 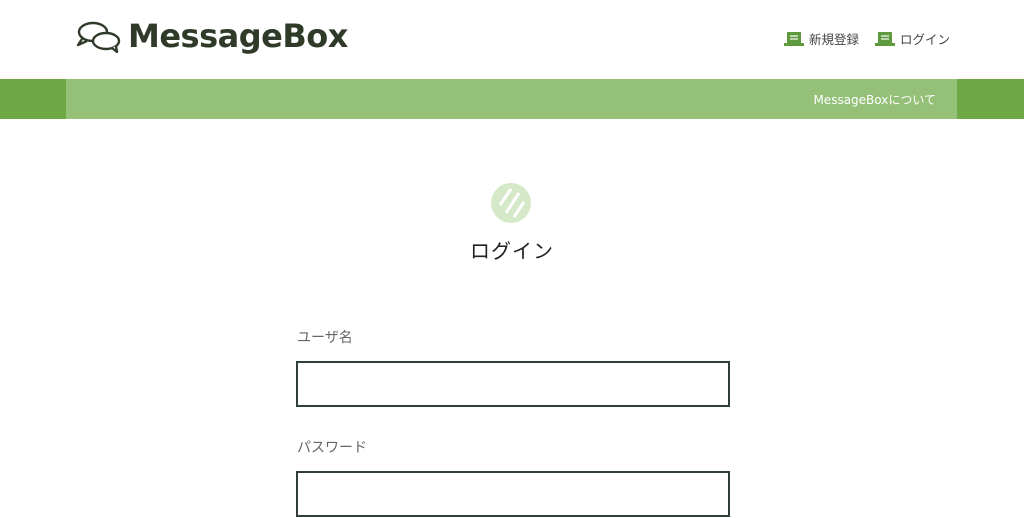 I want to click on page-title: ログイン, so click(x=512, y=251).